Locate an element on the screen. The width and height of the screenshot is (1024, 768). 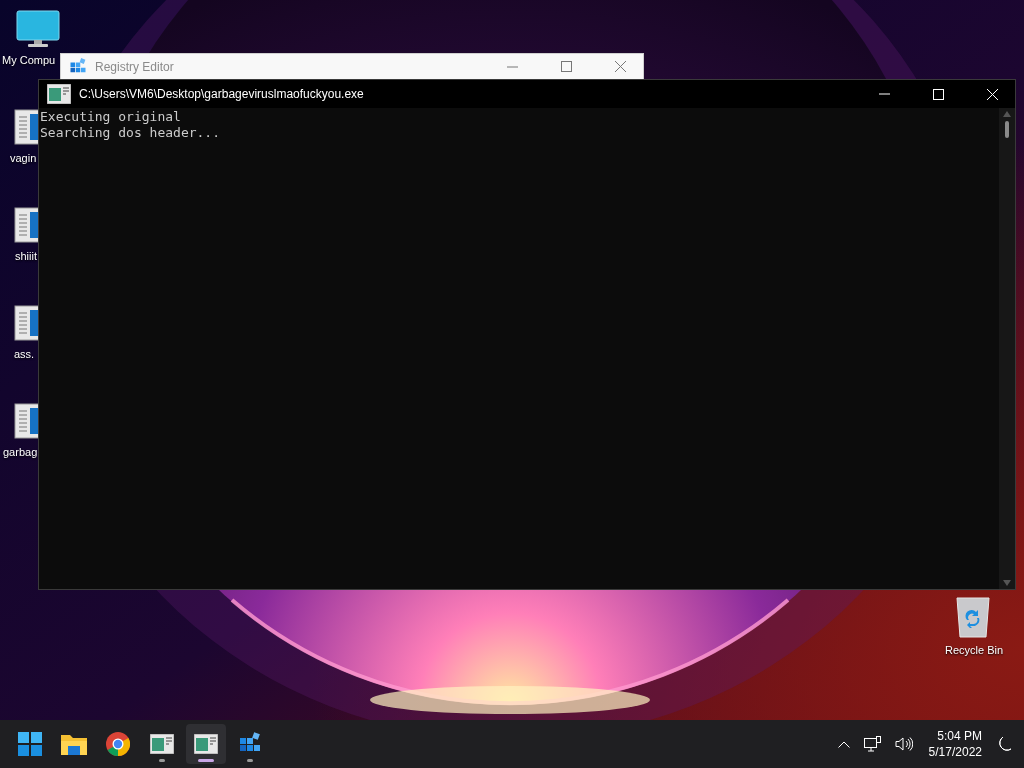
folder-icon is located at coordinates (74, 744).